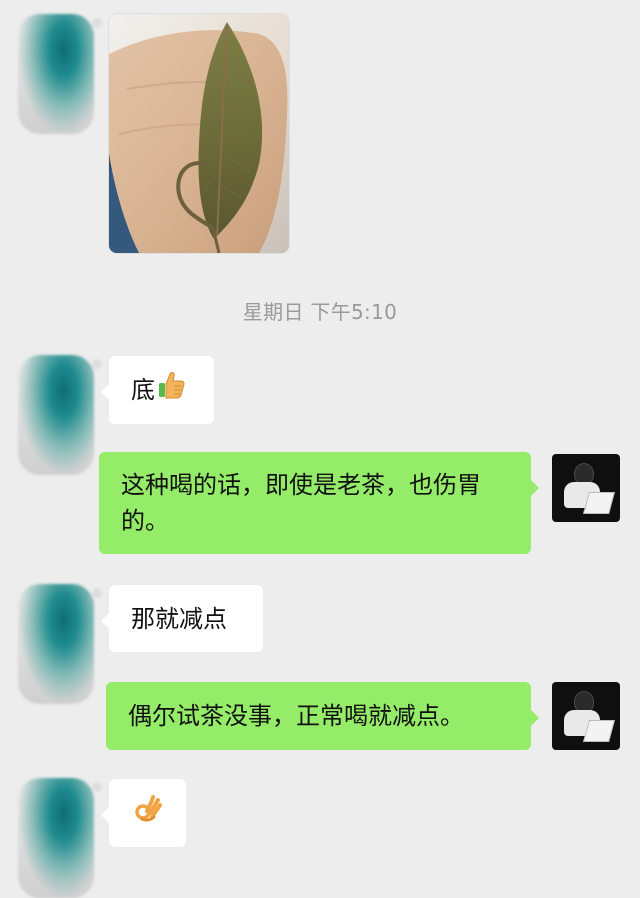 The height and width of the screenshot is (898, 640). I want to click on message-bubble-incoming, so click(143, 813).